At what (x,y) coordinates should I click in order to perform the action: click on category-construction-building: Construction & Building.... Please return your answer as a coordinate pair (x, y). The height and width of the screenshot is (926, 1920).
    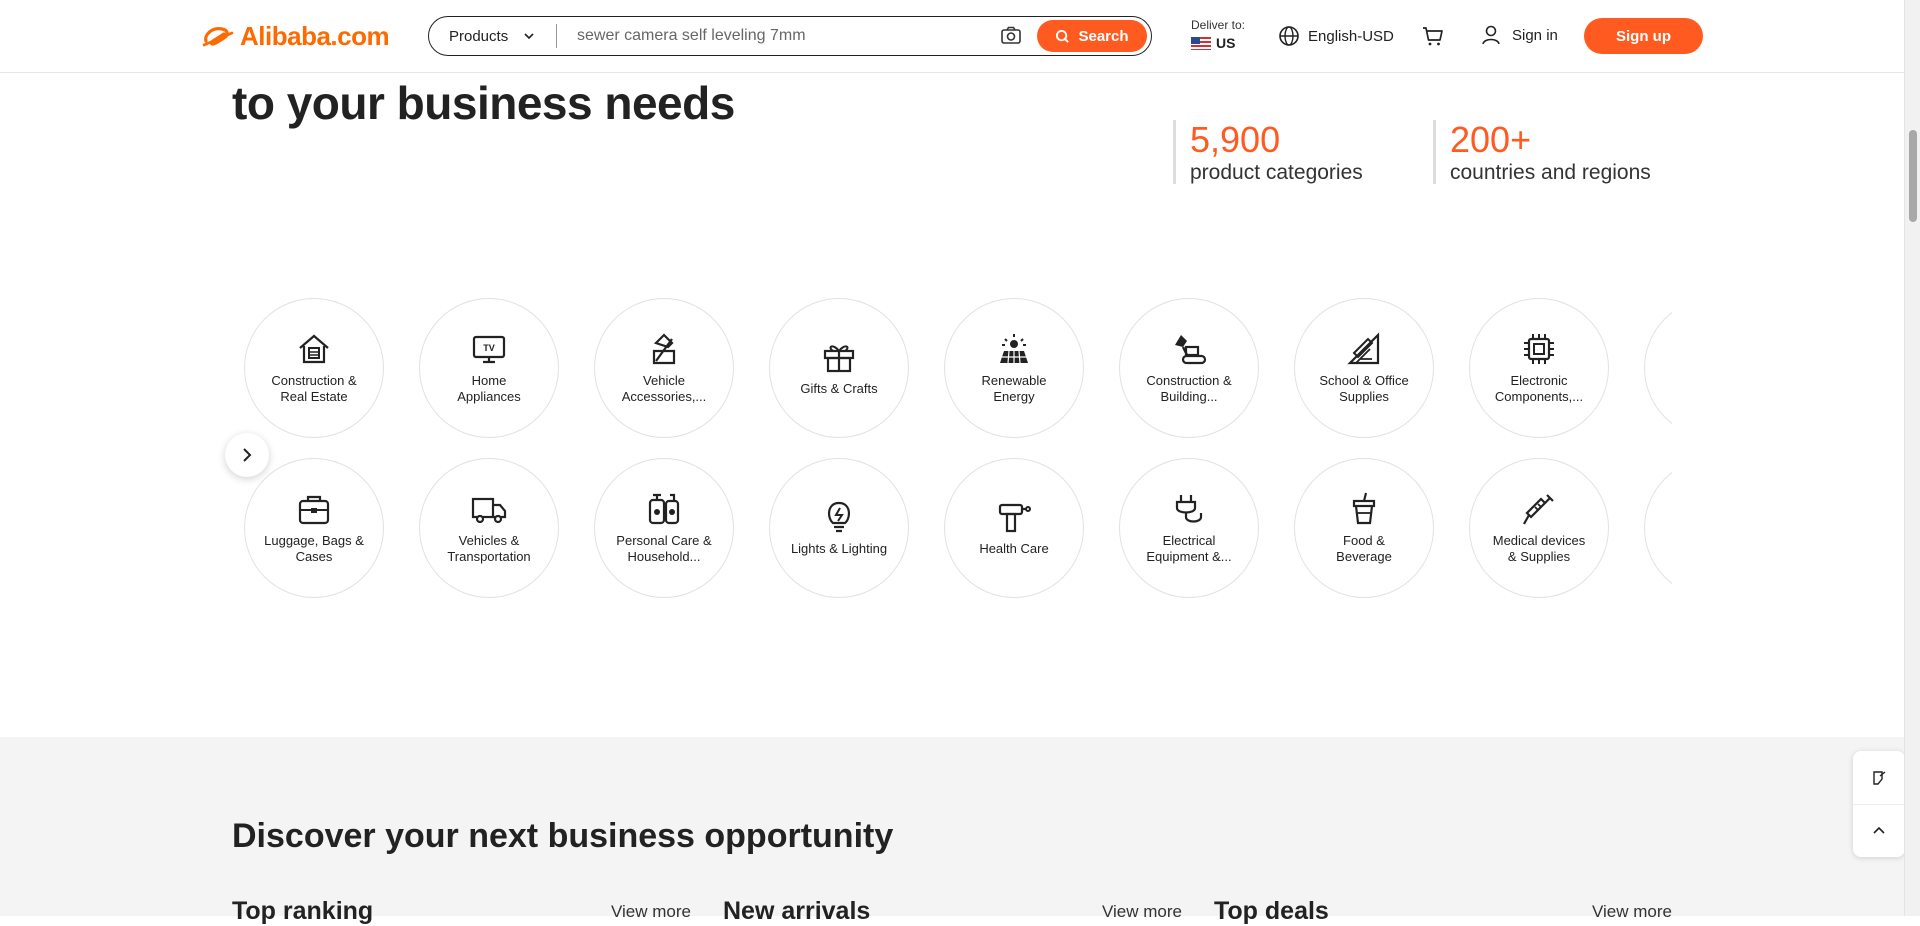
    Looking at the image, I should click on (1189, 368).